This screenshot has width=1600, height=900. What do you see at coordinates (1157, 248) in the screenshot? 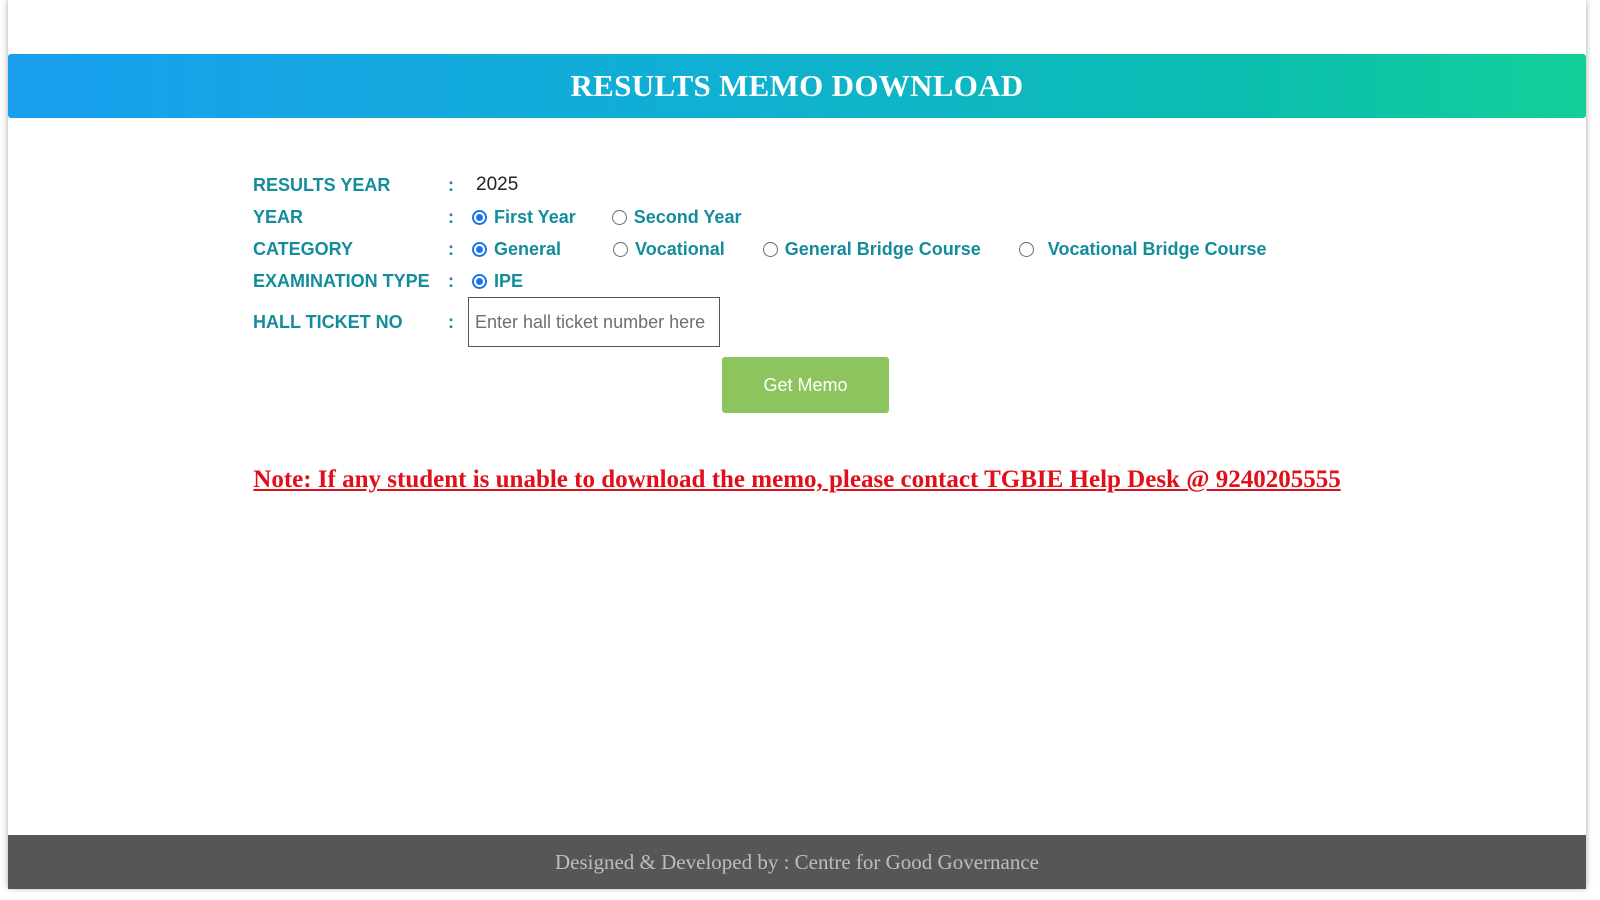
I see `category-option-label: Vocational Bridge Course` at bounding box center [1157, 248].